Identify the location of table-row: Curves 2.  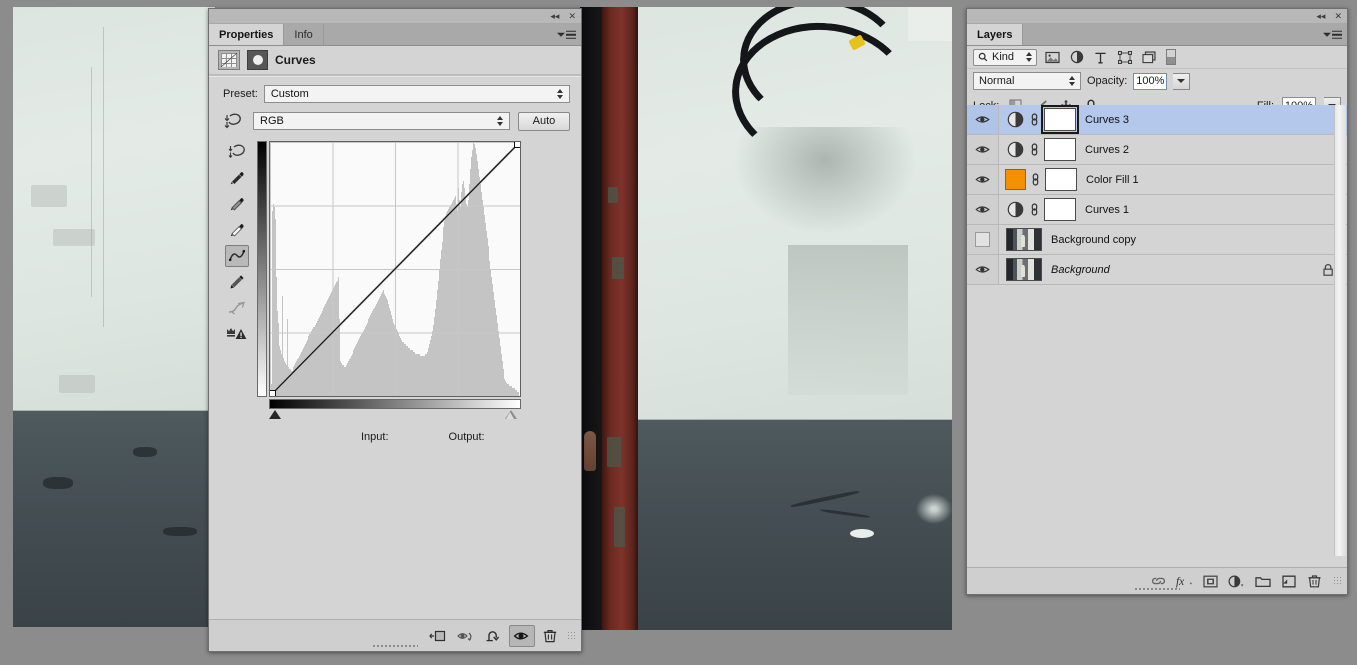
(1157, 150).